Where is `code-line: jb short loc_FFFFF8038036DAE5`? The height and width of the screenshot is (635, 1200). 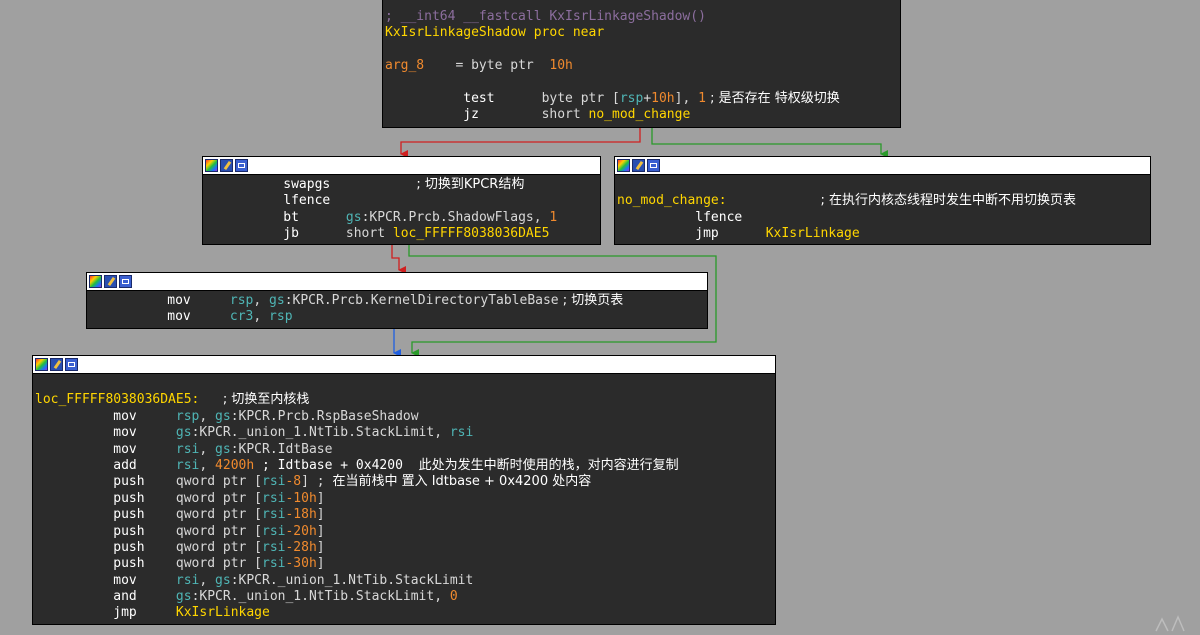
code-line: jb short loc_FFFFF8038036DAE5 is located at coordinates (402, 234).